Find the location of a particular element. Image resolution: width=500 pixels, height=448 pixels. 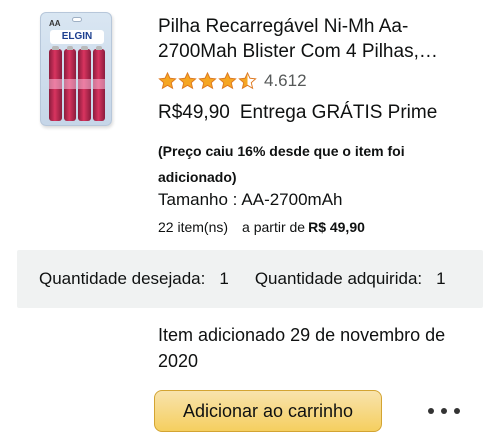

more-options-button is located at coordinates (444, 411).